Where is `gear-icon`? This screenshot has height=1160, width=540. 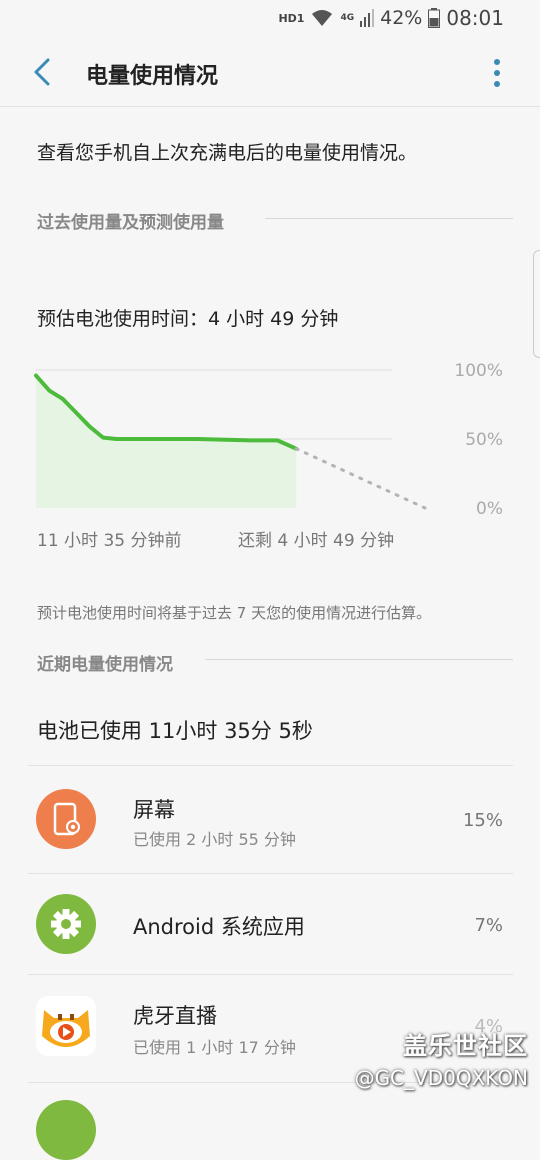
gear-icon is located at coordinates (66, 924).